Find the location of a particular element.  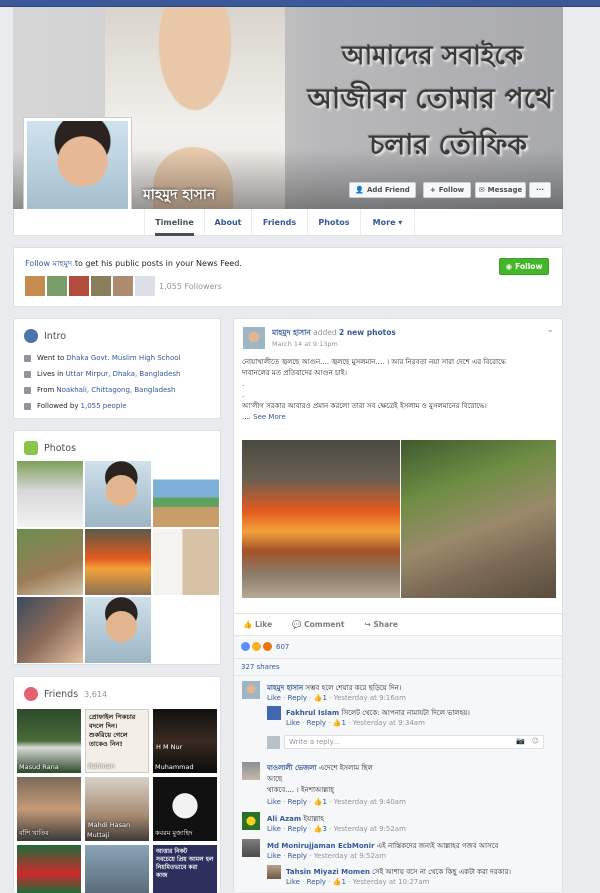

tab-more: More ▾ is located at coordinates (387, 222).